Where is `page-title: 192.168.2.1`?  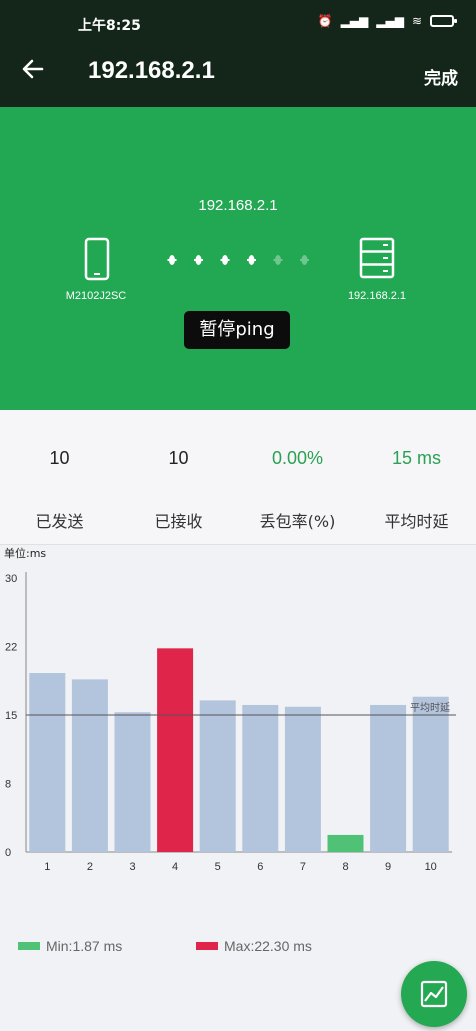
page-title: 192.168.2.1 is located at coordinates (151, 70).